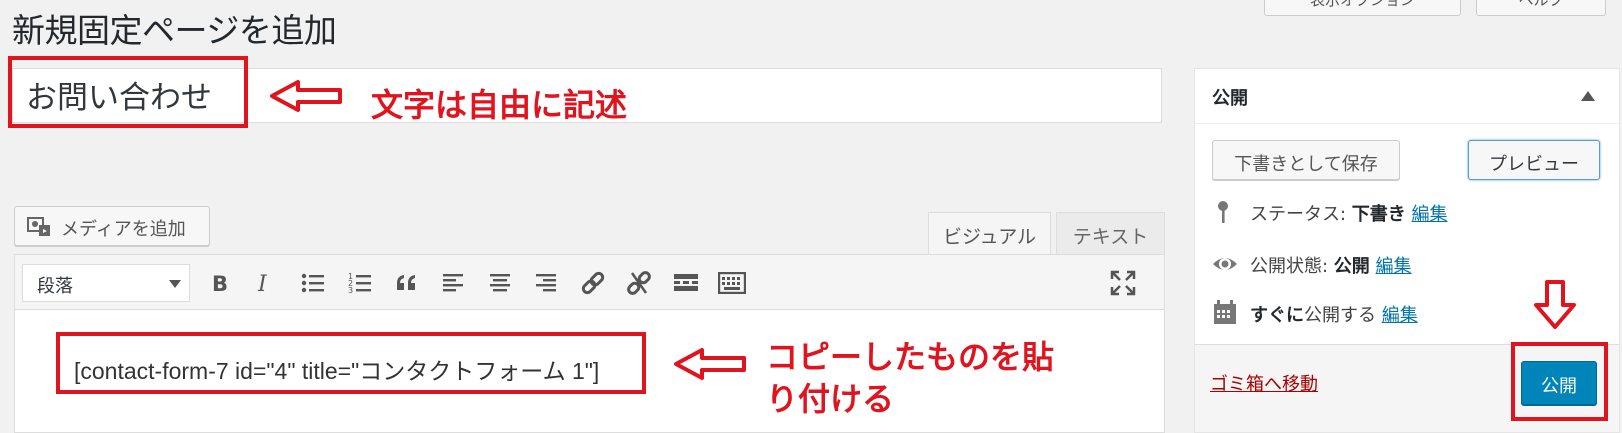  What do you see at coordinates (910, 357) in the screenshot?
I see `shortcode-annotation-line1: コピーしたものを貼` at bounding box center [910, 357].